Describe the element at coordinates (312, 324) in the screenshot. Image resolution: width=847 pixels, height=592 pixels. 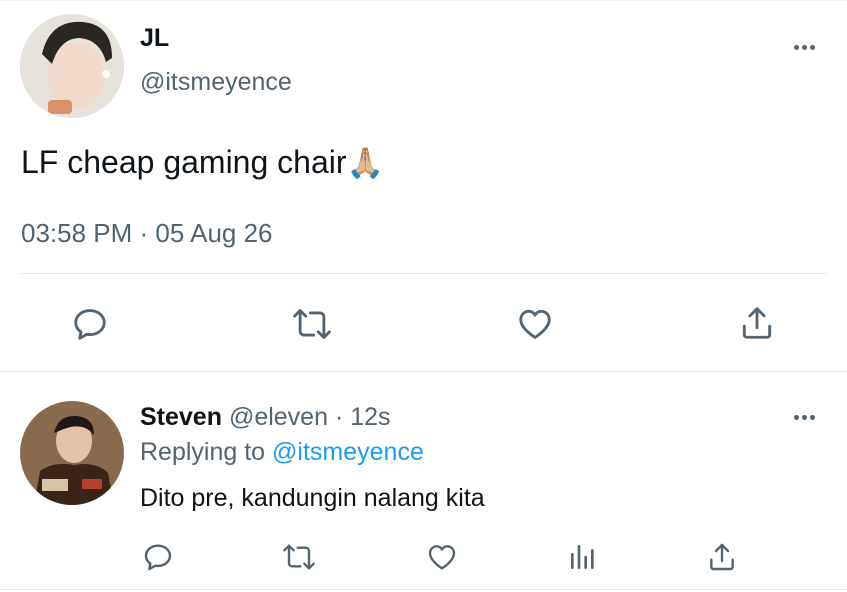
I see `retweet-icon` at that location.